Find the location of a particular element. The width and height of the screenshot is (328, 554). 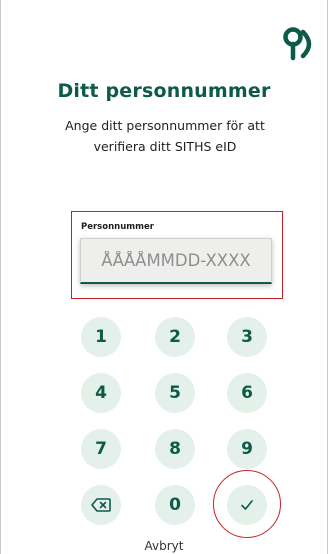

key-6: 6 is located at coordinates (247, 393).